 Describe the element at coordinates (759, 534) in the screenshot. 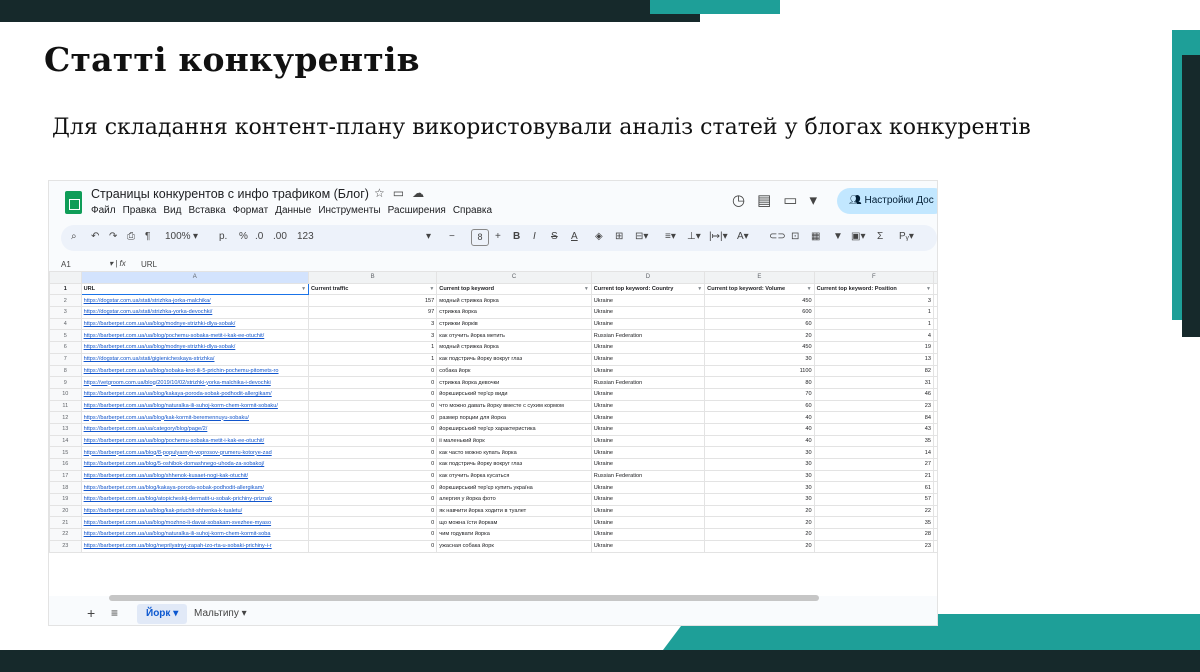

I see `cell: 20` at that location.